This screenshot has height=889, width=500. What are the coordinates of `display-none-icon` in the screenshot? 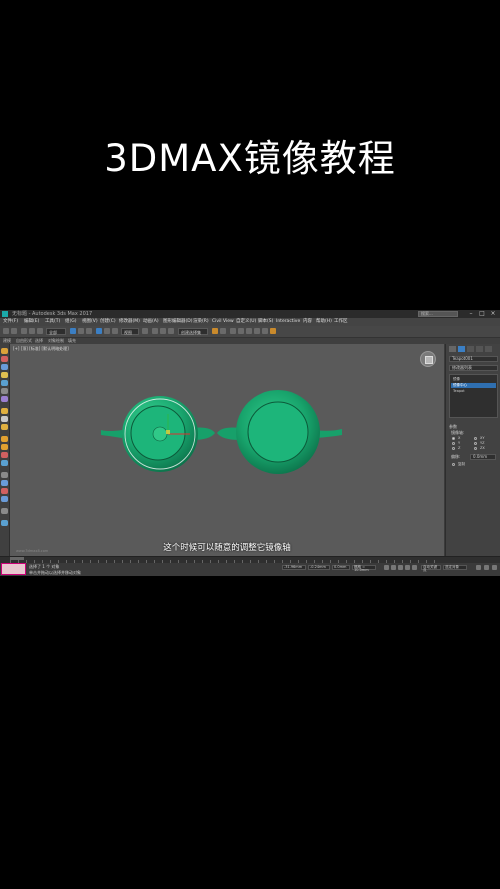 It's located at (4, 351).